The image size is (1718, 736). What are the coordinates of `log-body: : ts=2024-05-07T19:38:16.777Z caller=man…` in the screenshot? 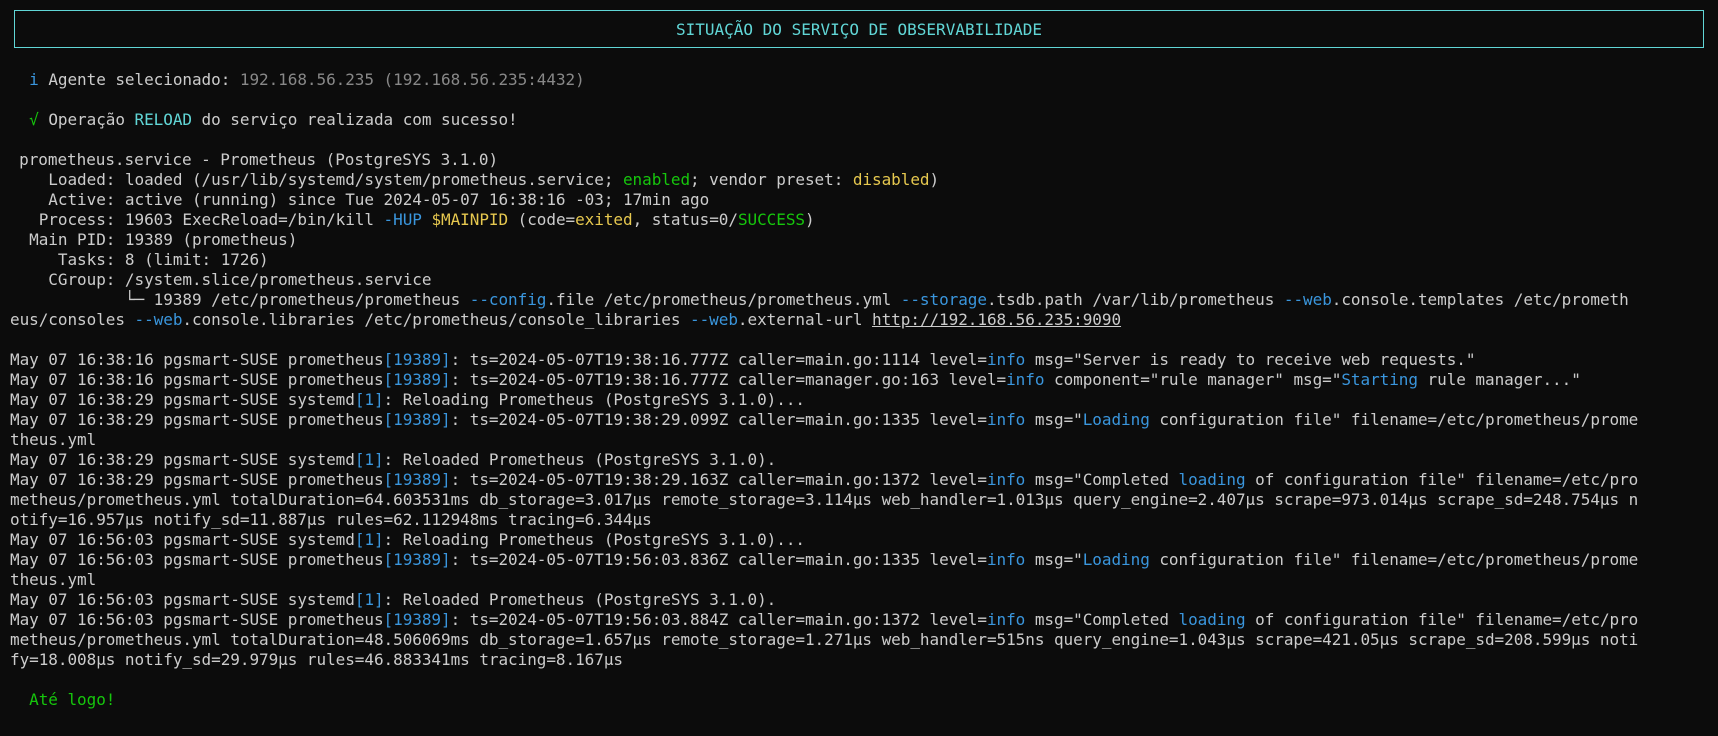 It's located at (728, 379).